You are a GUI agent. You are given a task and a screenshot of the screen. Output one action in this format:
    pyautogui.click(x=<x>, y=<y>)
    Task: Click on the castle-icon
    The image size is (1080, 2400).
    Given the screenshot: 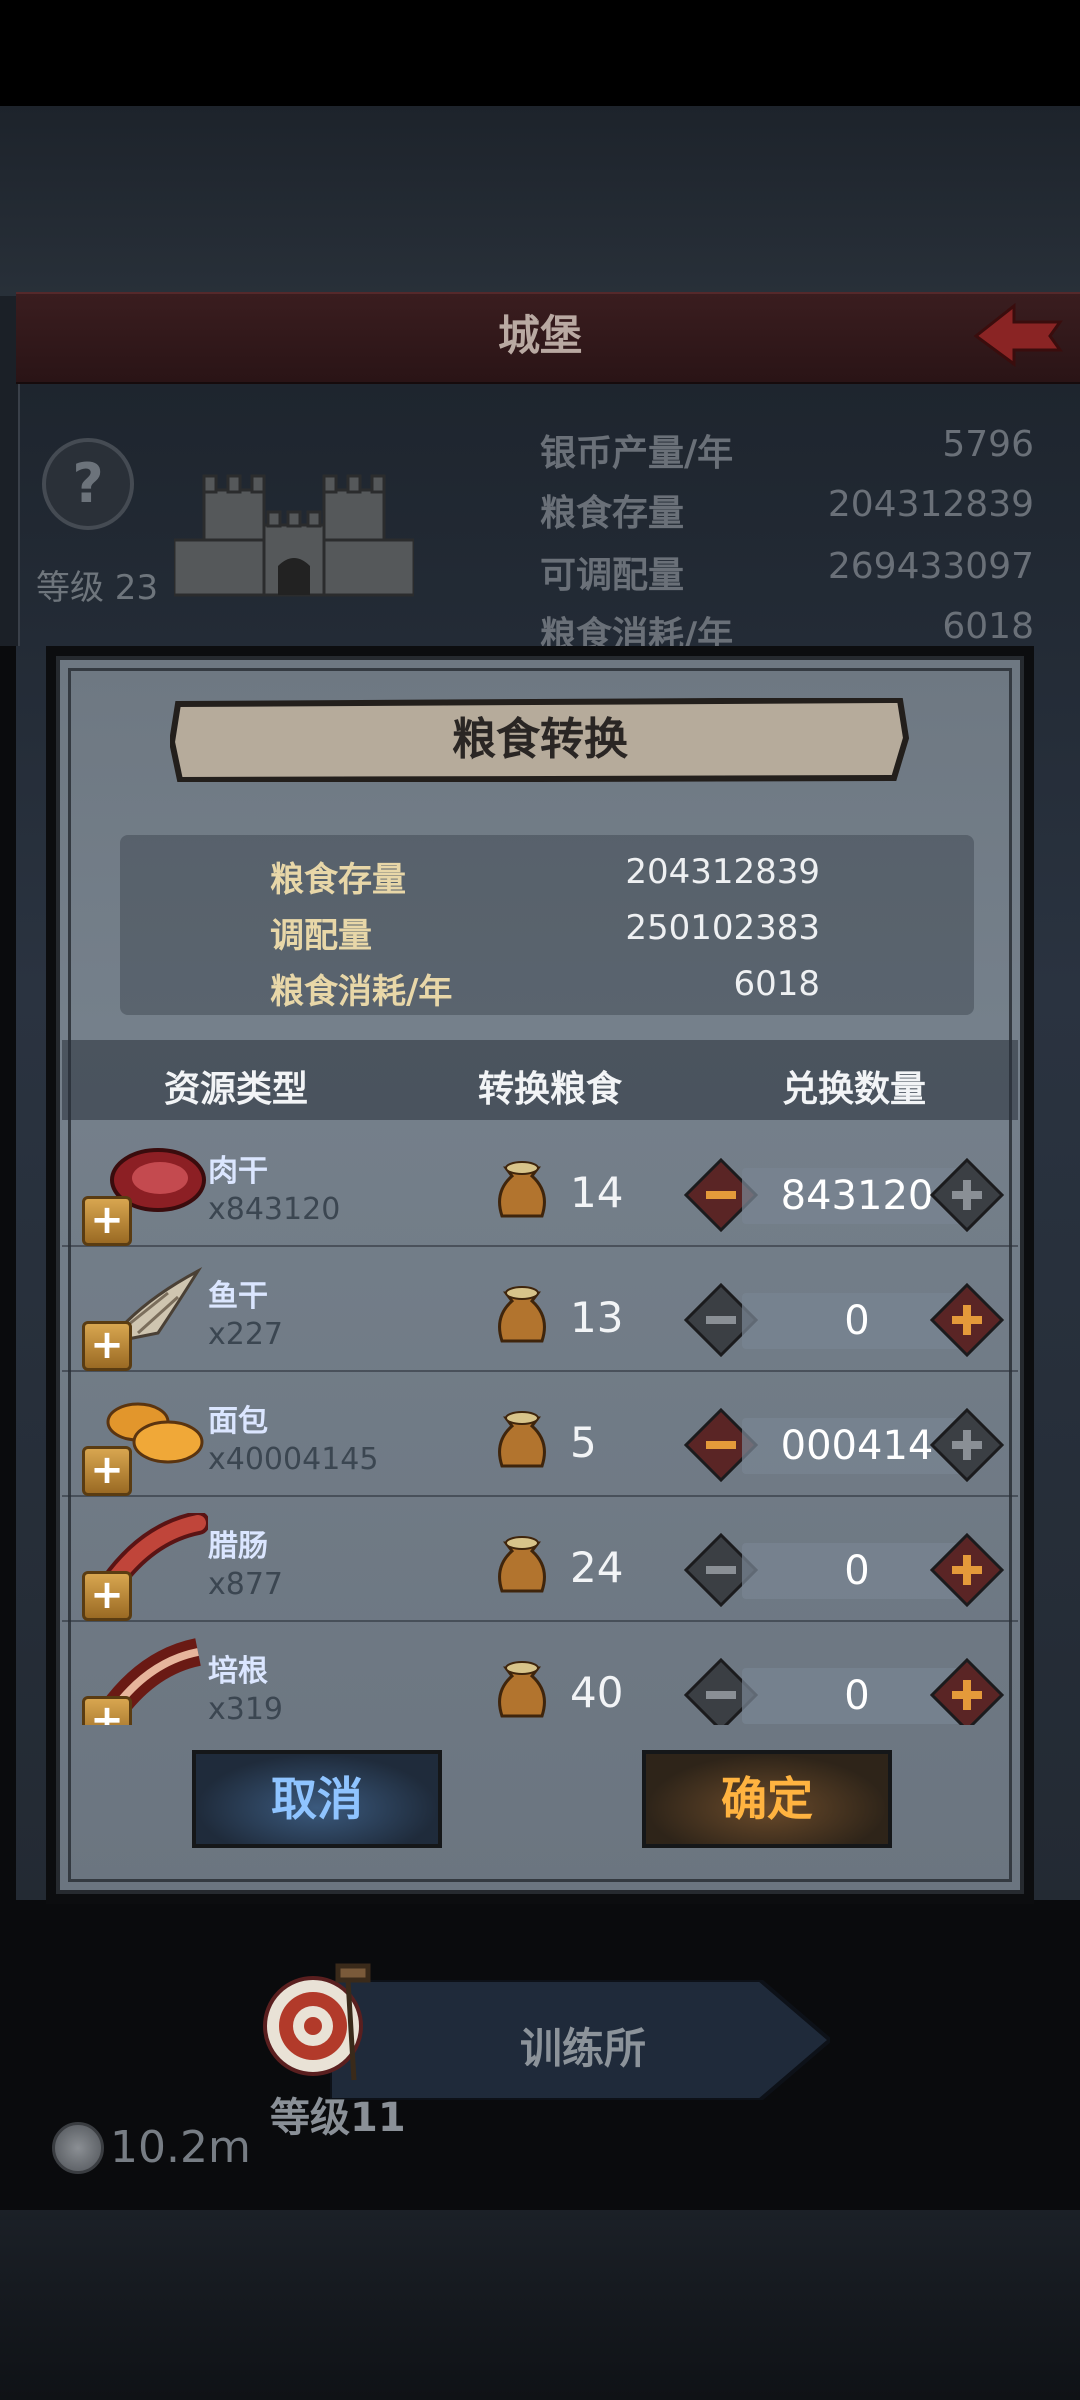 What is the action you would take?
    pyautogui.click(x=294, y=535)
    